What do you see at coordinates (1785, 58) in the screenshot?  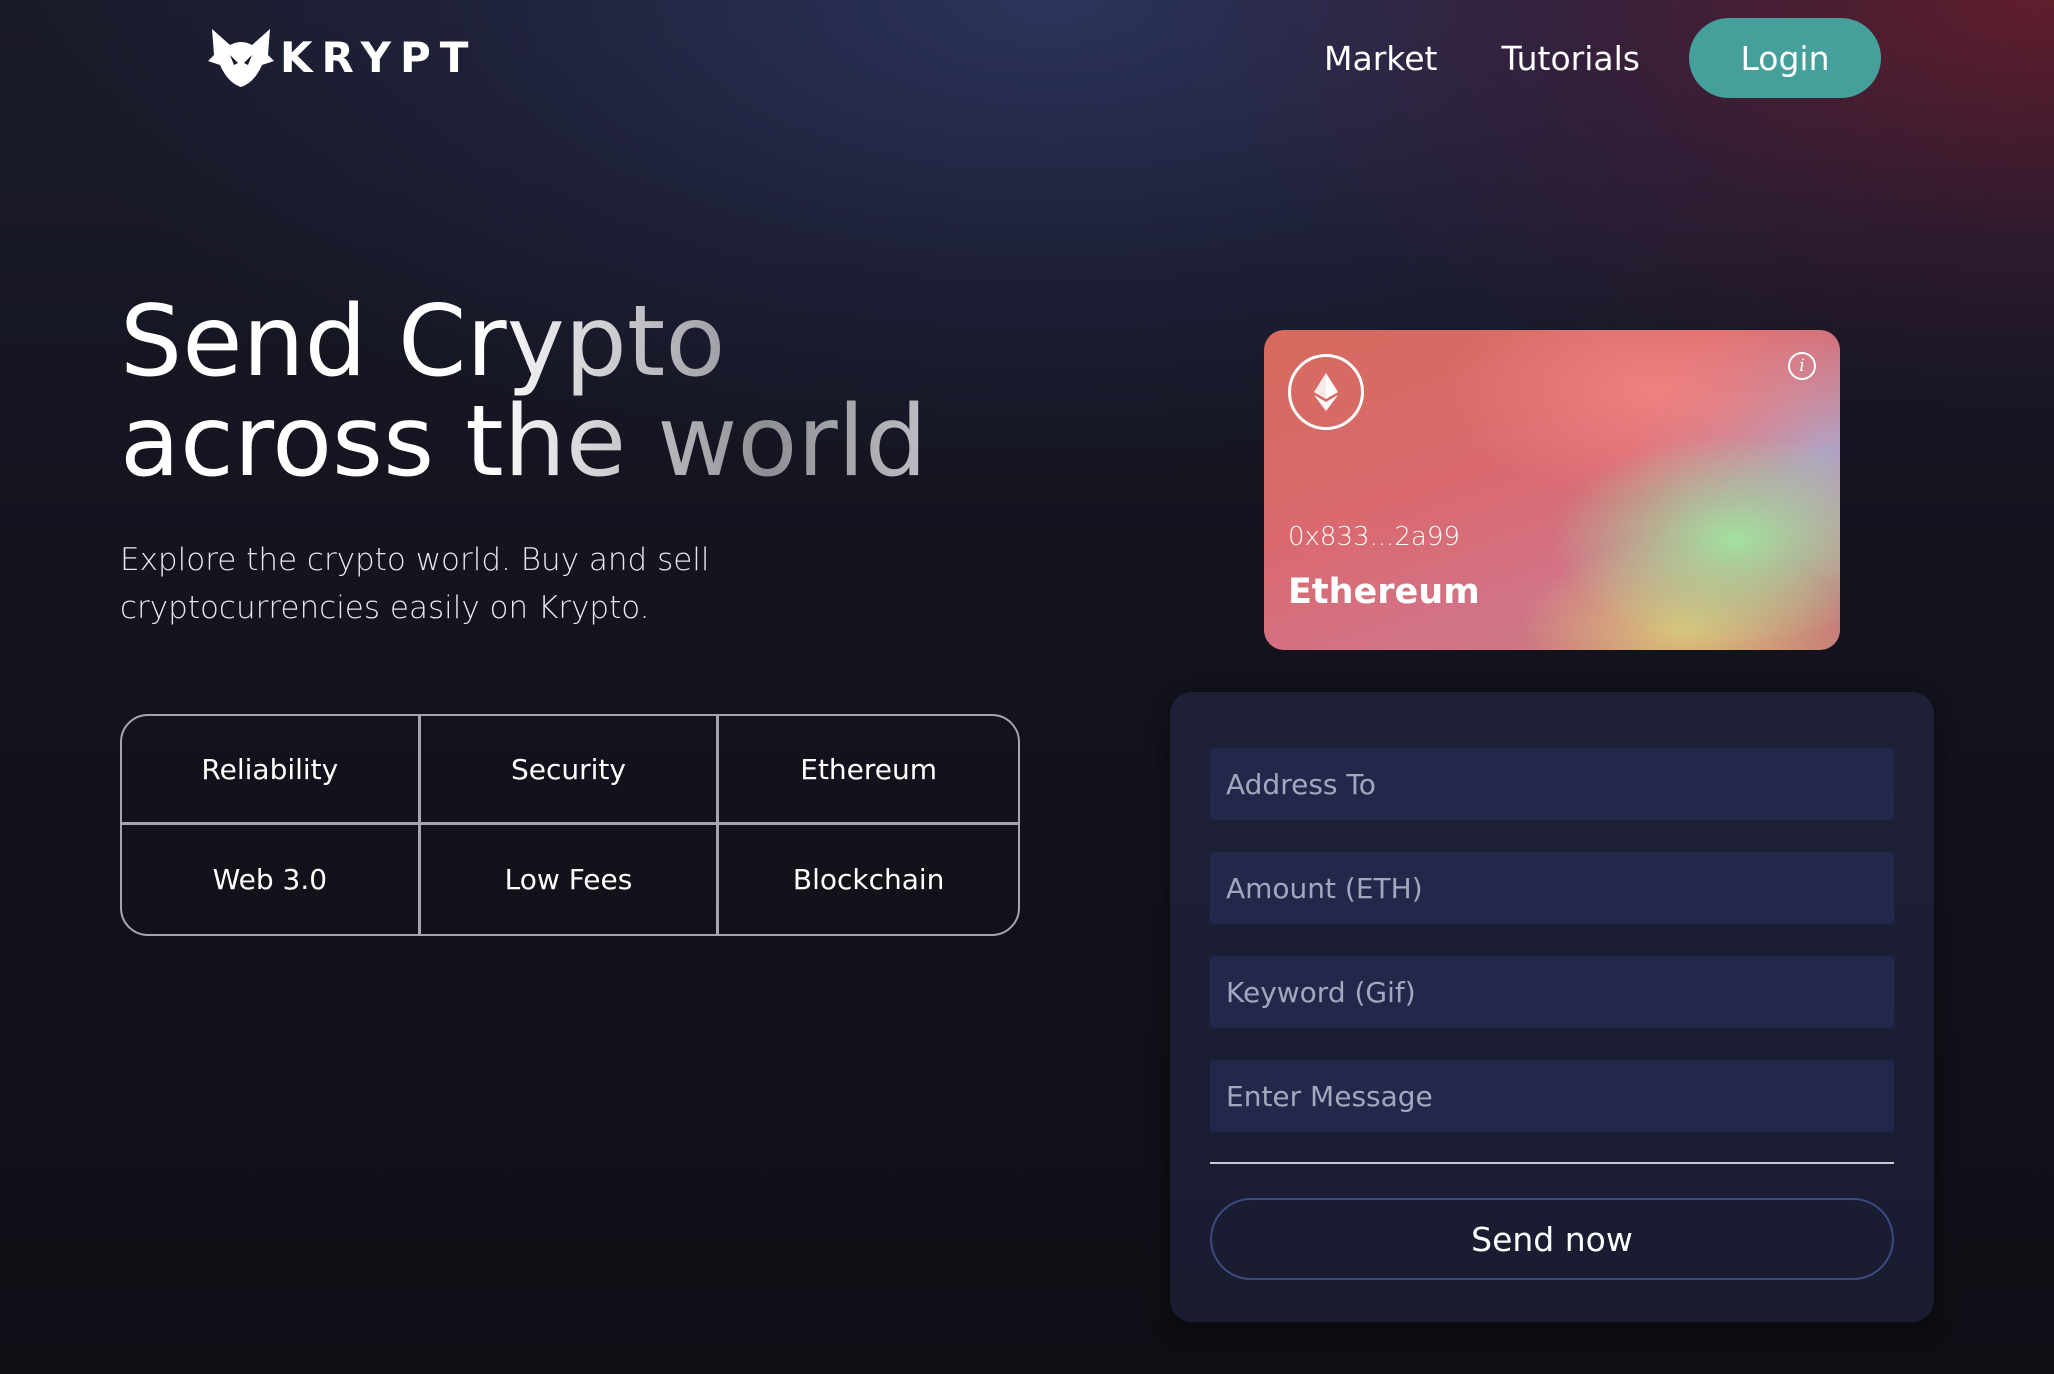 I see `login-button: Login` at bounding box center [1785, 58].